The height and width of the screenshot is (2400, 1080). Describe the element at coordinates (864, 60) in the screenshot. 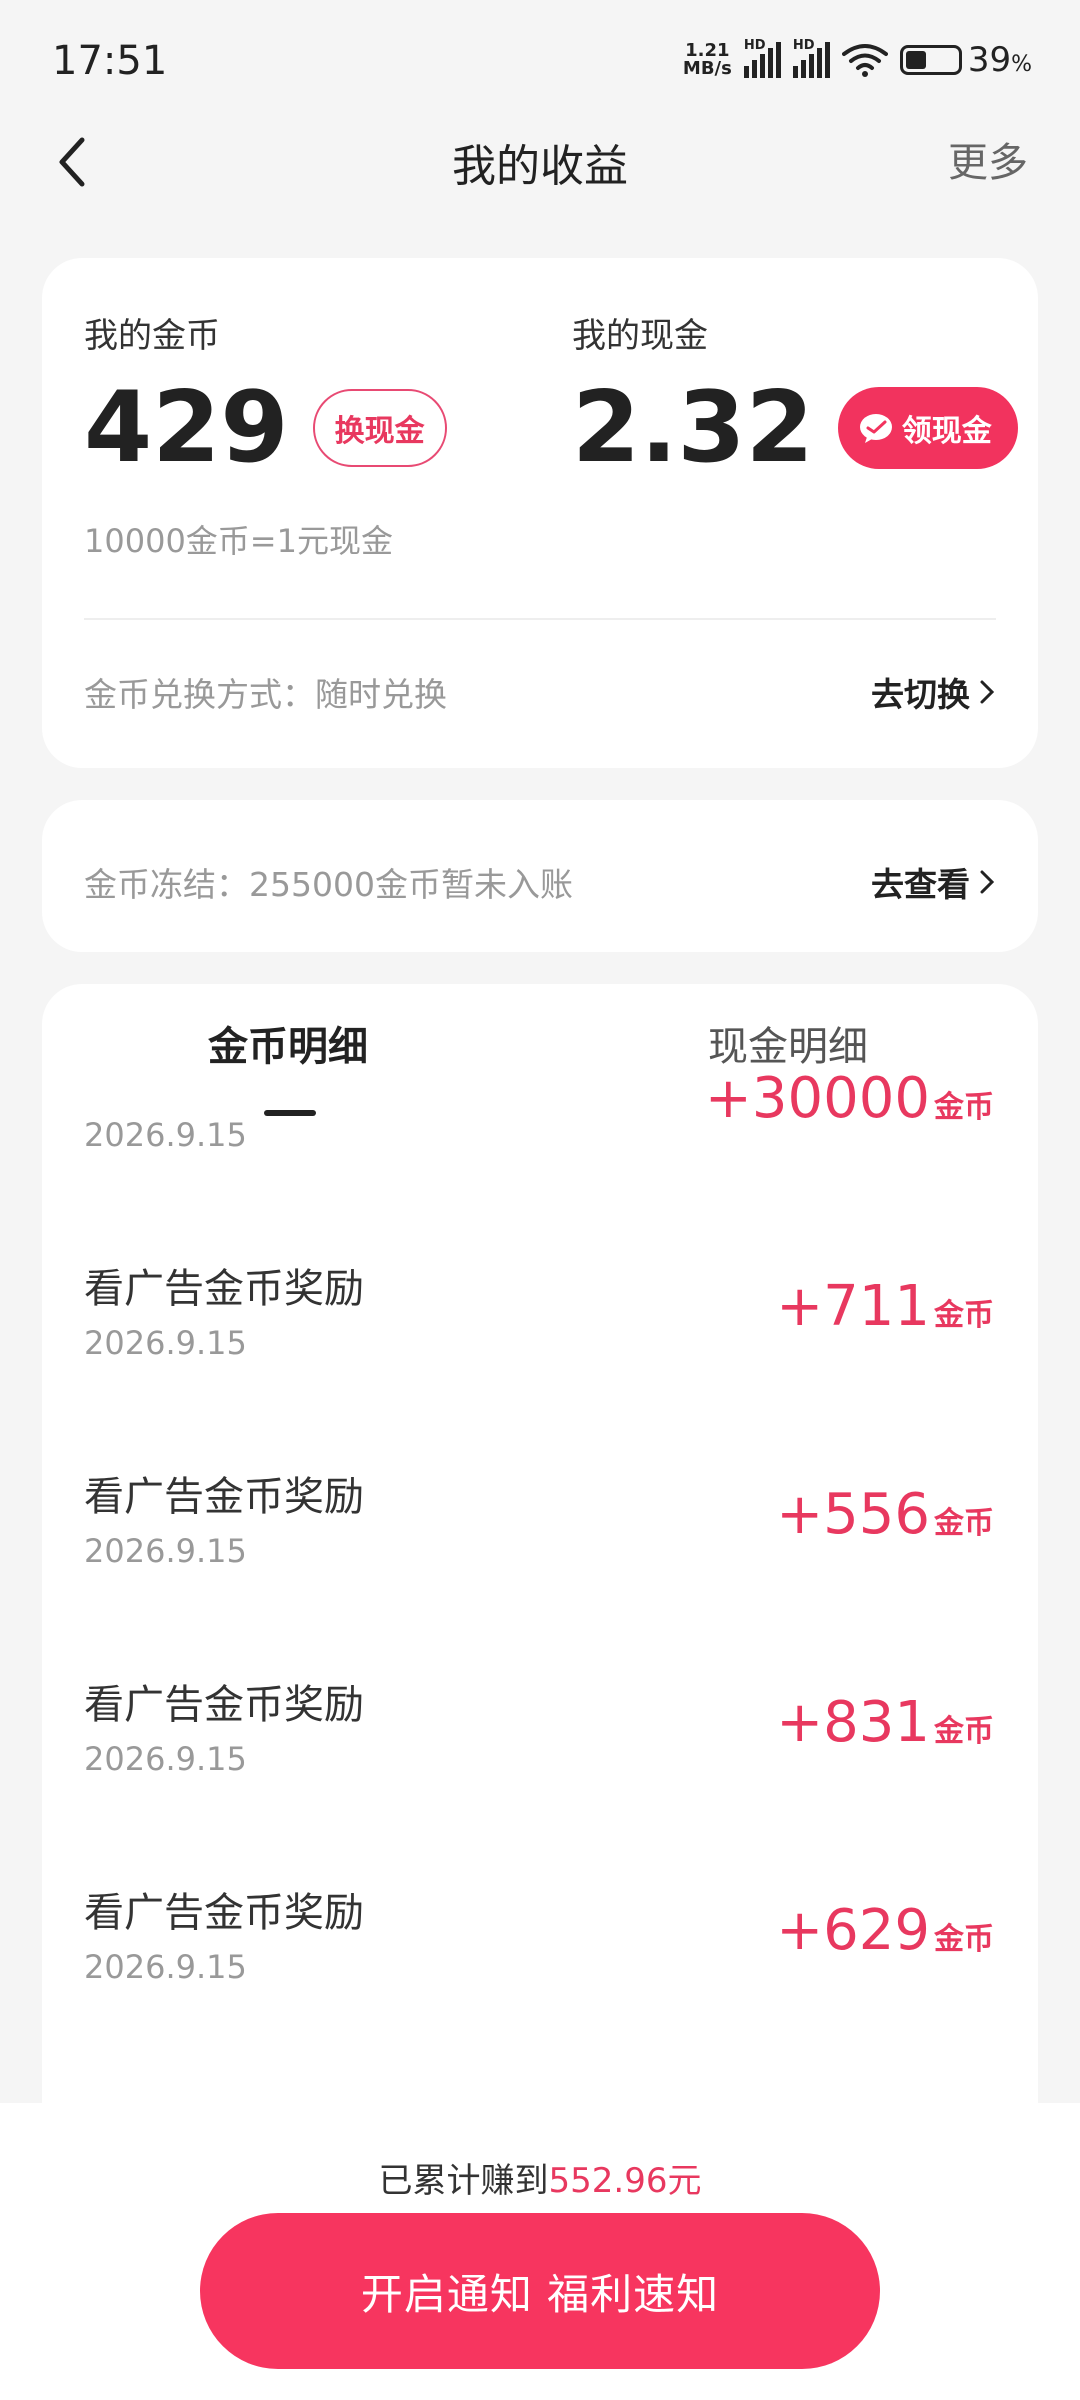

I see `wifi-icon` at that location.